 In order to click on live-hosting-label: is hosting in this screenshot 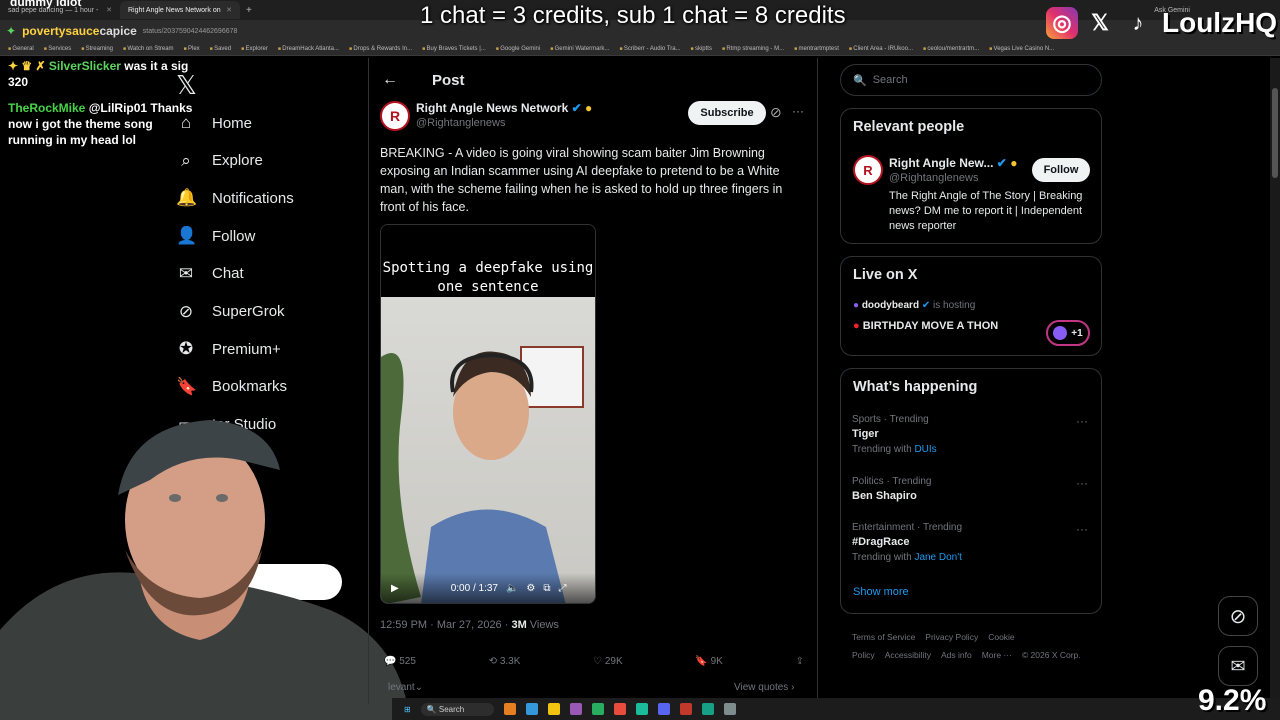, I will do `click(953, 305)`.